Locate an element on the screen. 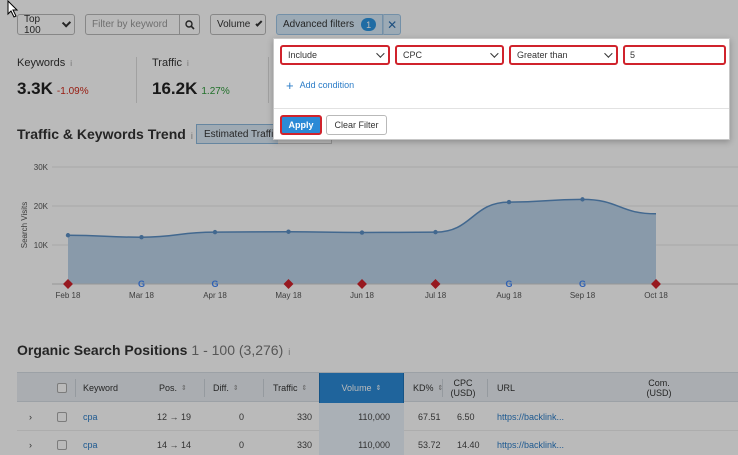 This screenshot has width=738, height=455. include-exclude-value: Include is located at coordinates (303, 55).